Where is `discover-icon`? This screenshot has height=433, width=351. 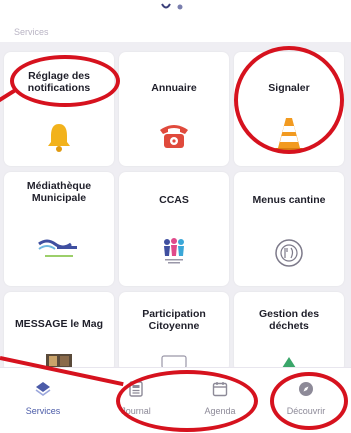
discover-icon is located at coordinates (306, 389).